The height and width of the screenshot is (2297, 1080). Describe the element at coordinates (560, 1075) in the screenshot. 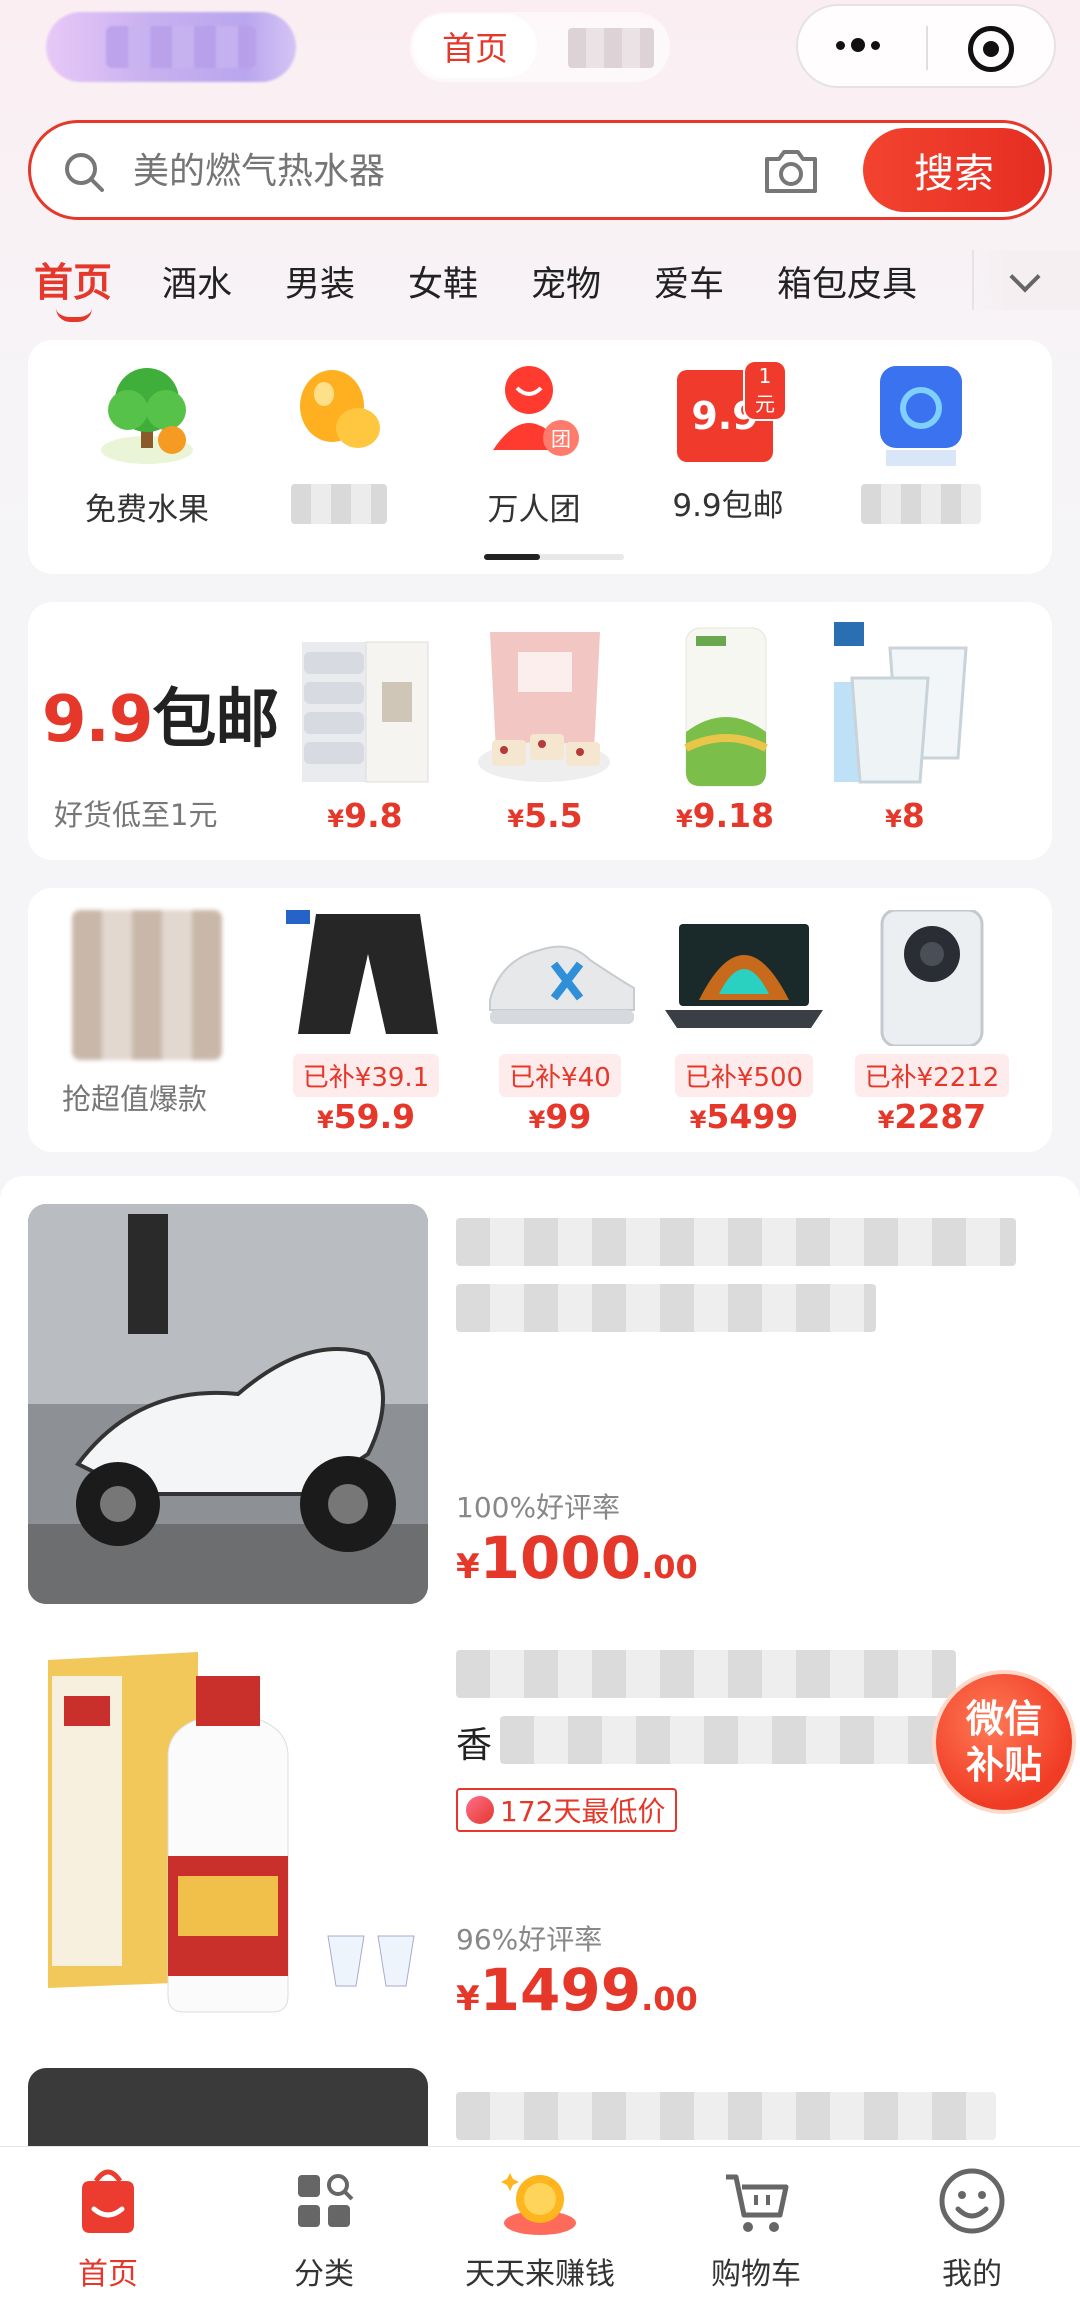

I see `subsidy-tag: 已补¥40` at that location.